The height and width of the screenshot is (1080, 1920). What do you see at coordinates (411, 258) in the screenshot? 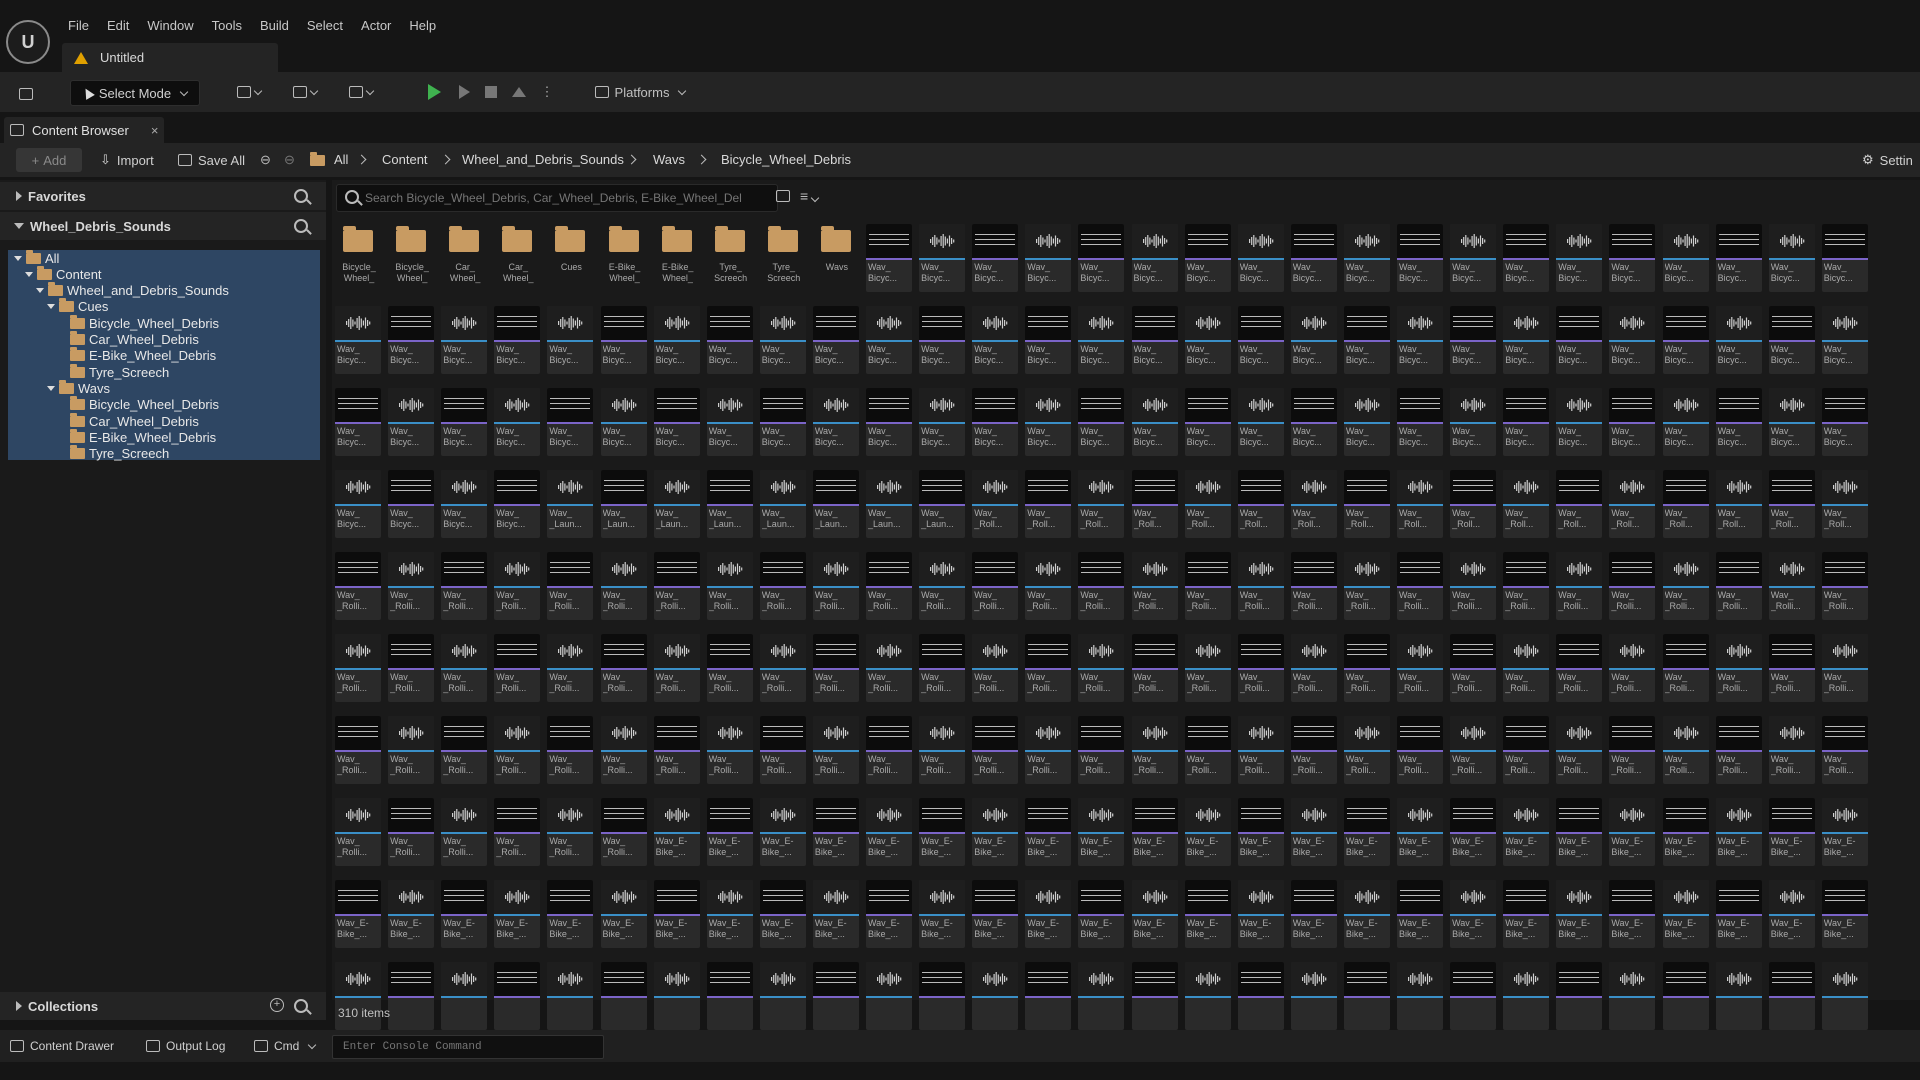
I see `folder-tile: Bicycle_ Wheel_` at bounding box center [411, 258].